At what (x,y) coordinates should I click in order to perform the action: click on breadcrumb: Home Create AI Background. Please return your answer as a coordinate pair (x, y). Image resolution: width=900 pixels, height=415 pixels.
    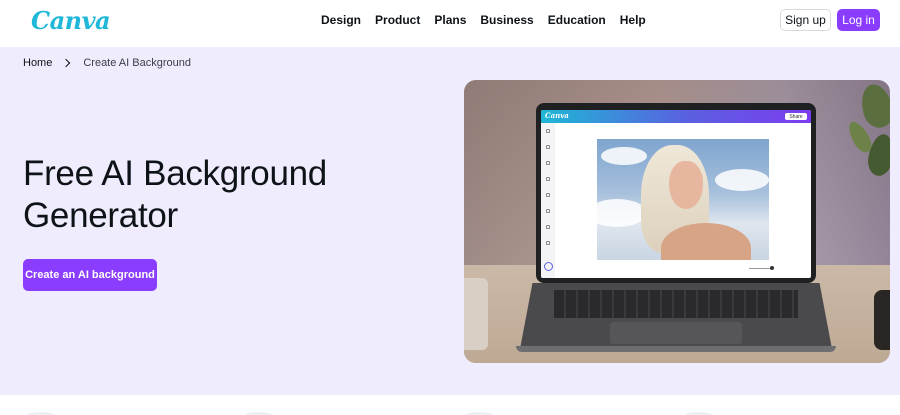
    Looking at the image, I should click on (107, 63).